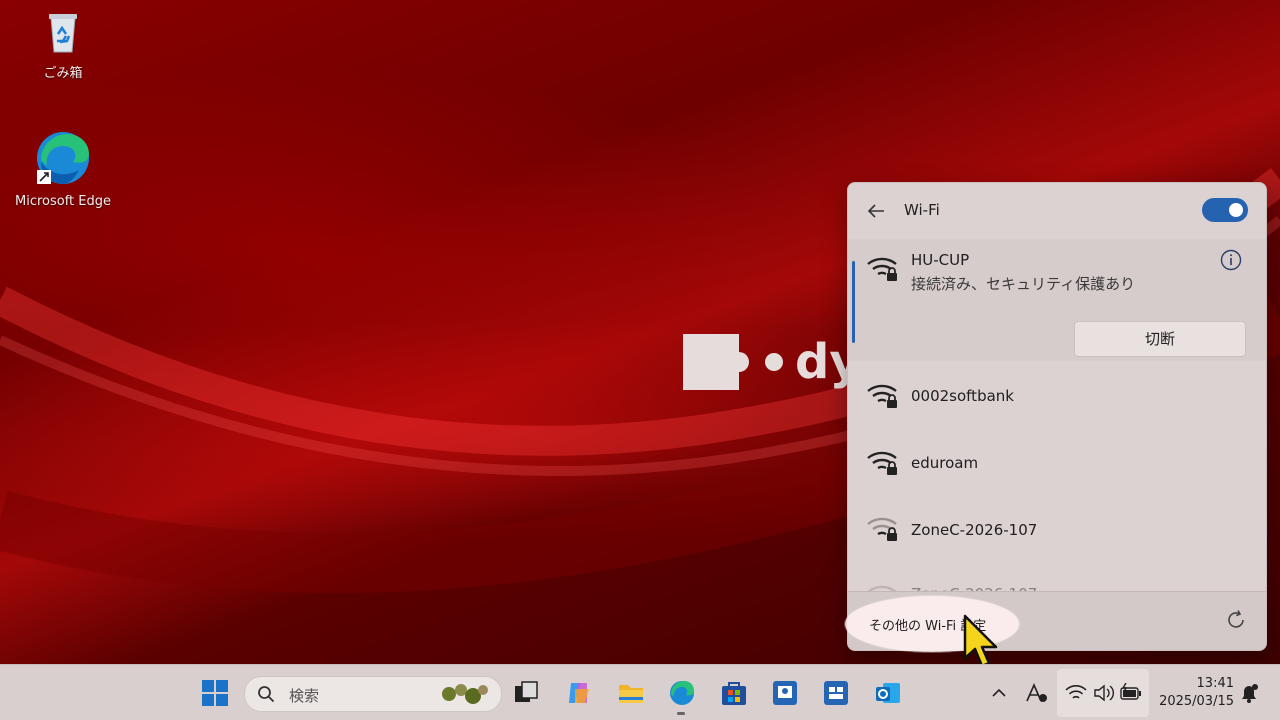  I want to click on recycle-bin-icon, so click(63, 33).